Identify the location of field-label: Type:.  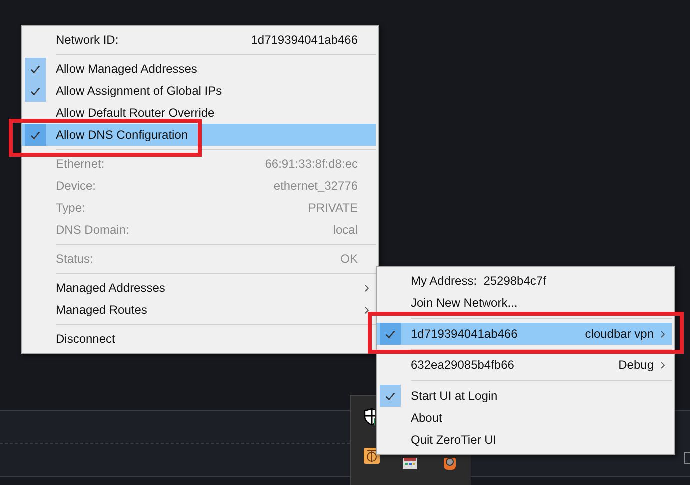
(71, 208).